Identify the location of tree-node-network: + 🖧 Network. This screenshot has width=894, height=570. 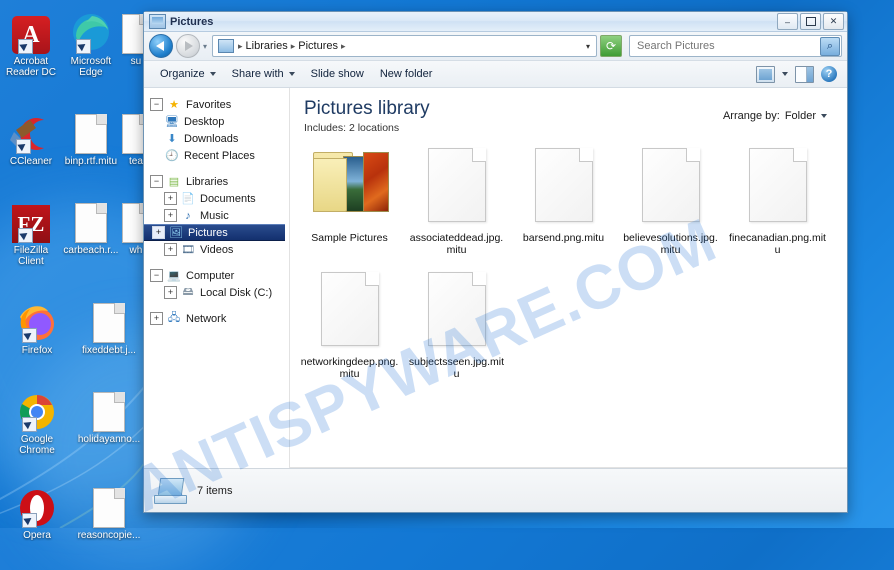
(218, 318).